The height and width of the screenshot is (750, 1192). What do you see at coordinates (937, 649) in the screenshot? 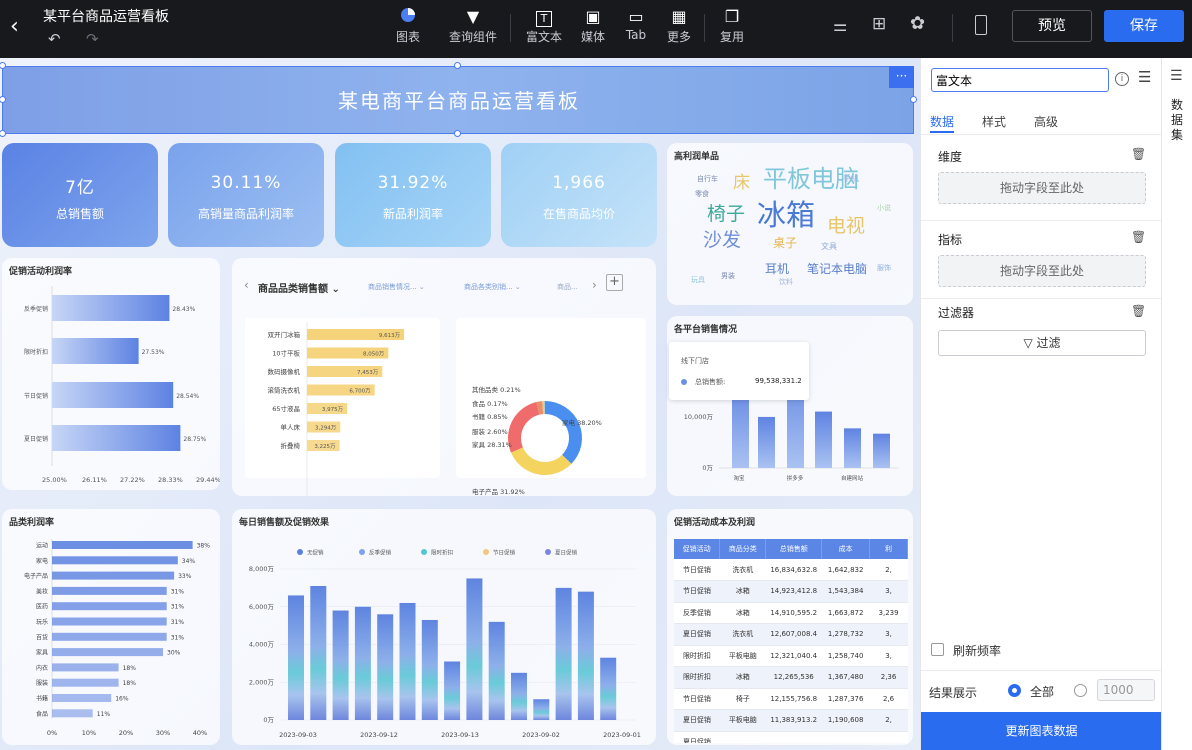
I see `refresh-checkbox` at bounding box center [937, 649].